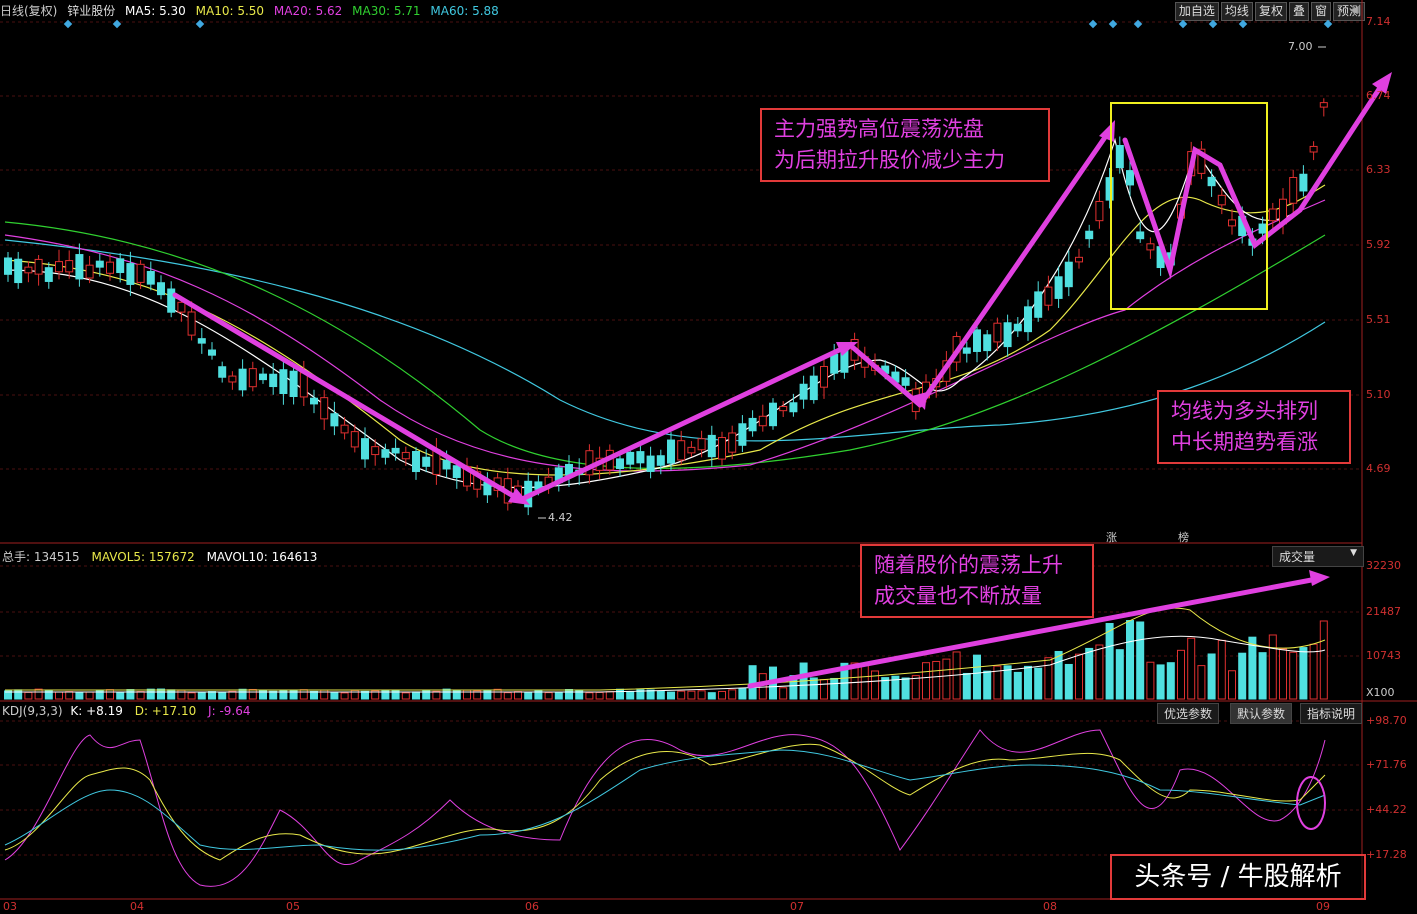 Image resolution: width=1417 pixels, height=914 pixels. Describe the element at coordinates (889, 160) in the screenshot. I see `annotation-line: 为后期拉升股价减少主力` at that location.